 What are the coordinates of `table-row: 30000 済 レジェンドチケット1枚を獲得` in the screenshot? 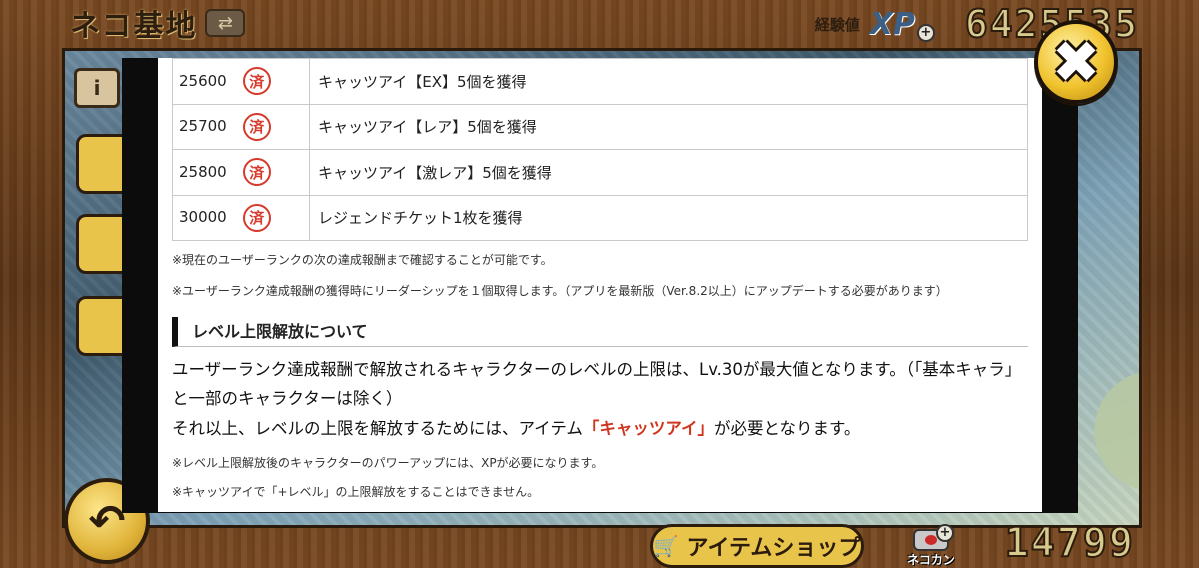 It's located at (600, 217).